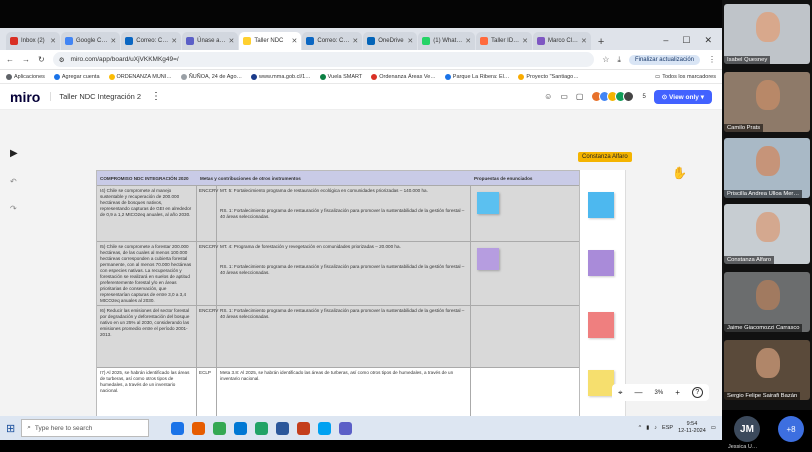  What do you see at coordinates (655, 428) in the screenshot?
I see `volume-icon: ♪` at bounding box center [655, 428].